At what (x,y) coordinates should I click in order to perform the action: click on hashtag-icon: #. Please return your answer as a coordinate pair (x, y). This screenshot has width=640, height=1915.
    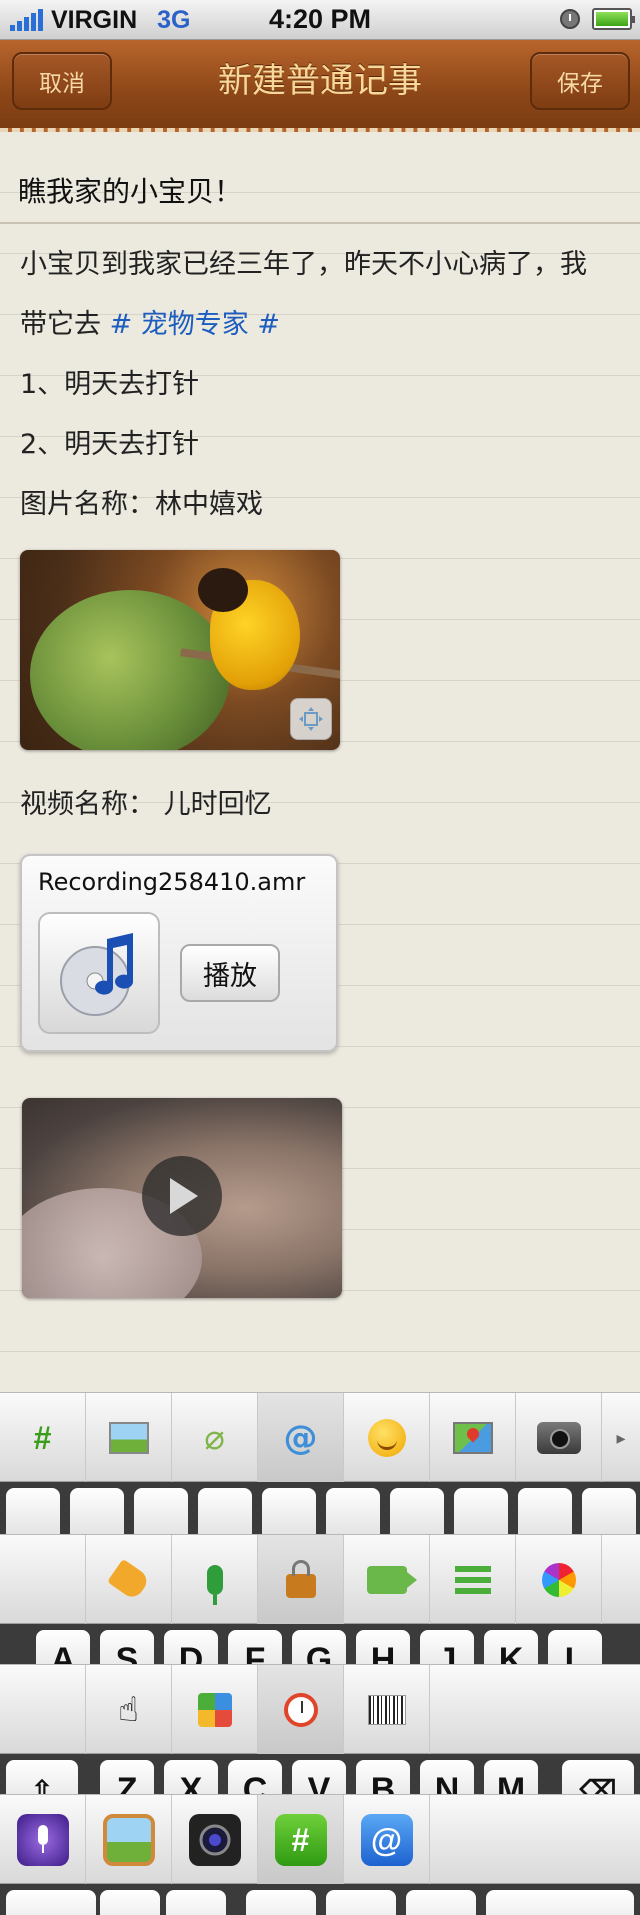
    Looking at the image, I should click on (42, 1437).